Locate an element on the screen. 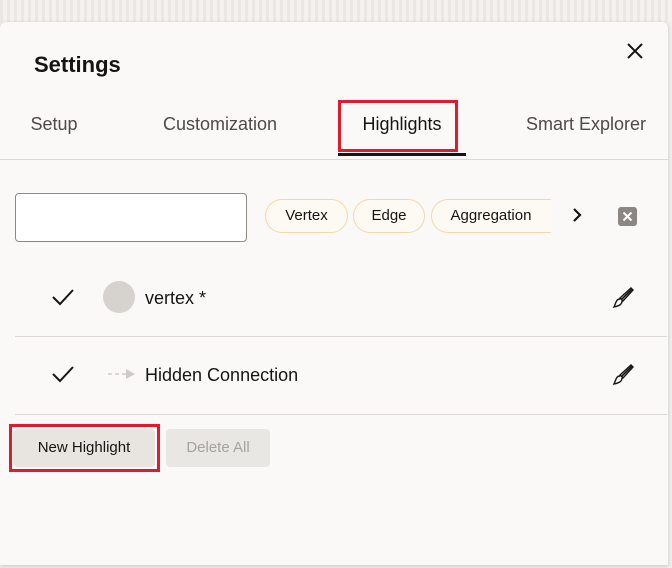 Image resolution: width=672 pixels, height=568 pixels. dialog-title: Settings is located at coordinates (77, 64).